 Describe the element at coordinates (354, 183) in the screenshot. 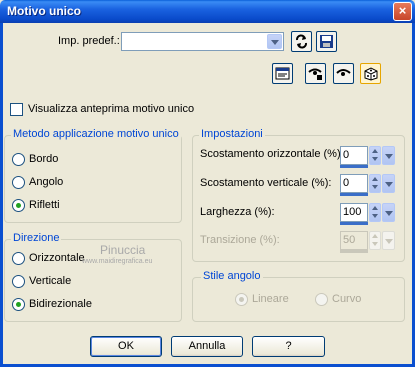

I see `vertical-offset-input: 0` at that location.